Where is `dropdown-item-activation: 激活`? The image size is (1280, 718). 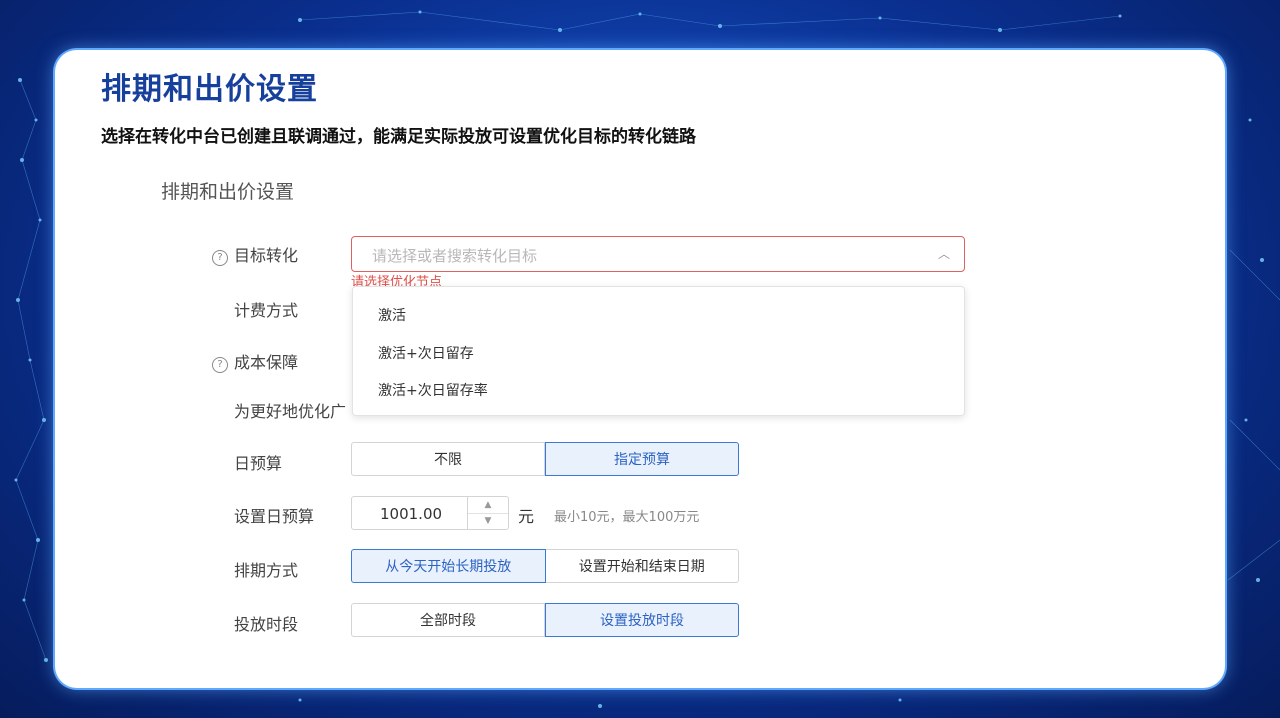 dropdown-item-activation: 激活 is located at coordinates (392, 315).